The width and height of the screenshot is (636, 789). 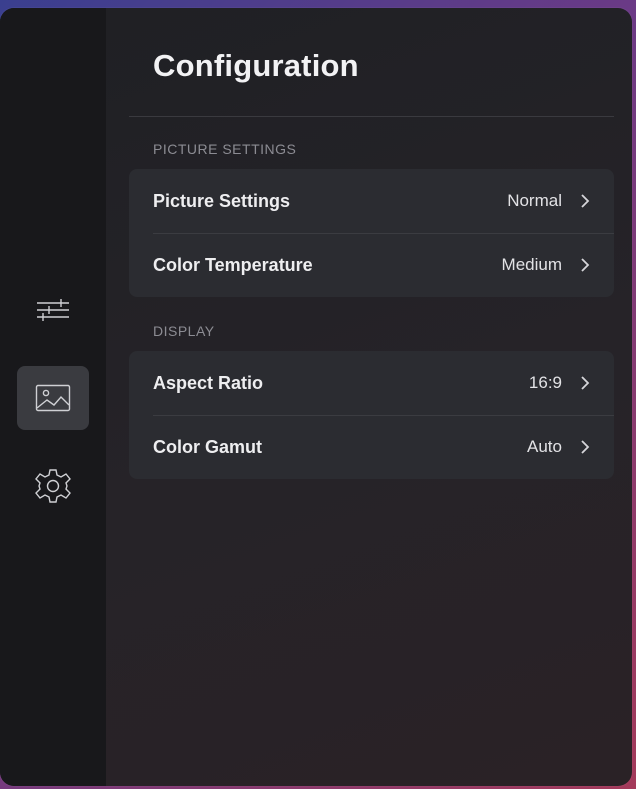 I want to click on row-color-gamut: Color Gamut Auto, so click(x=371, y=447).